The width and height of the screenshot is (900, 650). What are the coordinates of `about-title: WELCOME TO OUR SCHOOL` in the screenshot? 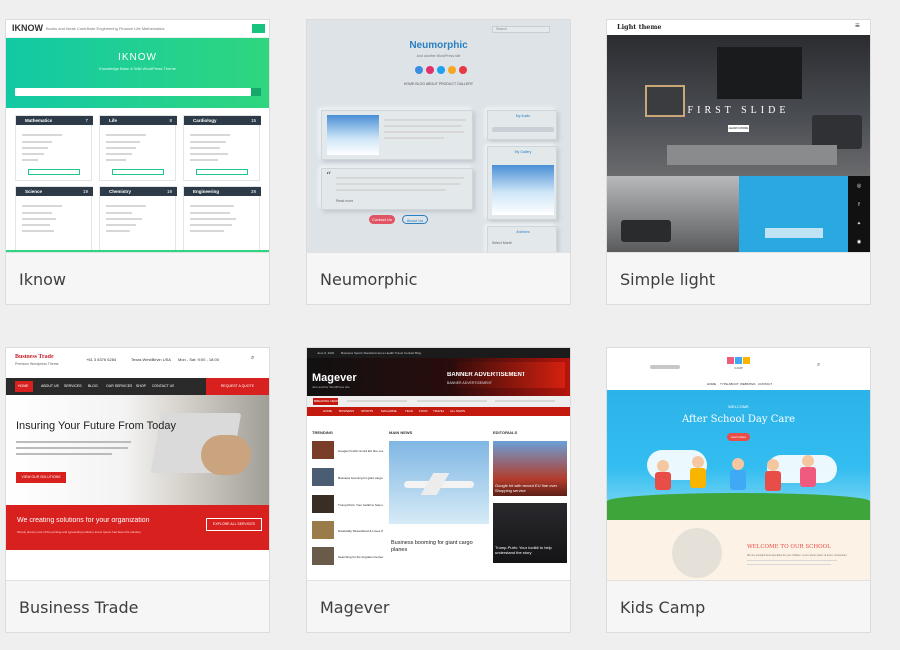 It's located at (789, 547).